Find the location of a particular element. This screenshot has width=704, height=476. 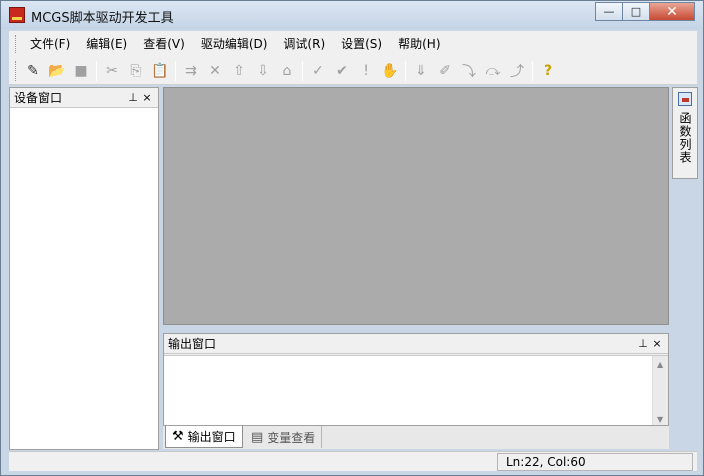

menu-debug: 调试(R) is located at coordinates (304, 44).